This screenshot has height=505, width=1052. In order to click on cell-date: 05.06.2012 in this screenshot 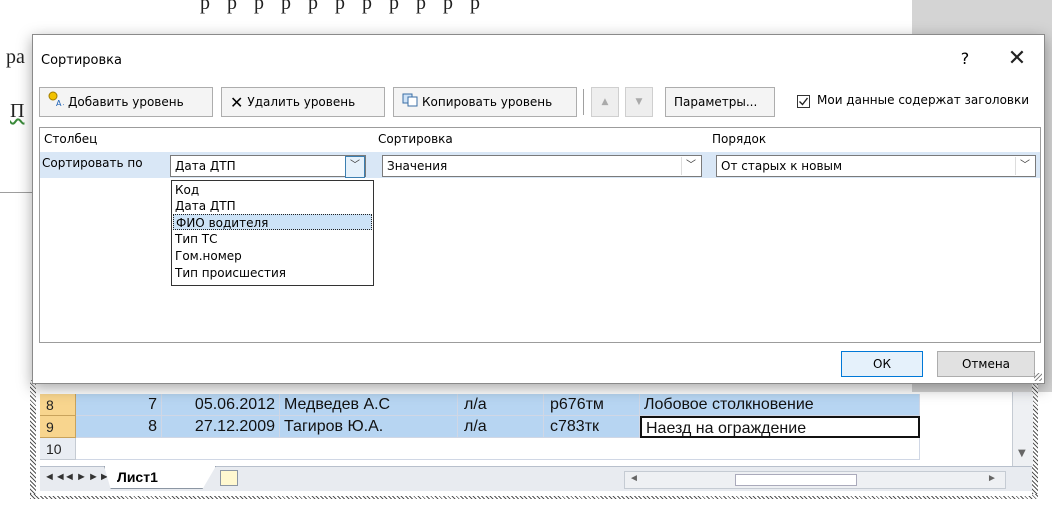, I will do `click(221, 405)`.